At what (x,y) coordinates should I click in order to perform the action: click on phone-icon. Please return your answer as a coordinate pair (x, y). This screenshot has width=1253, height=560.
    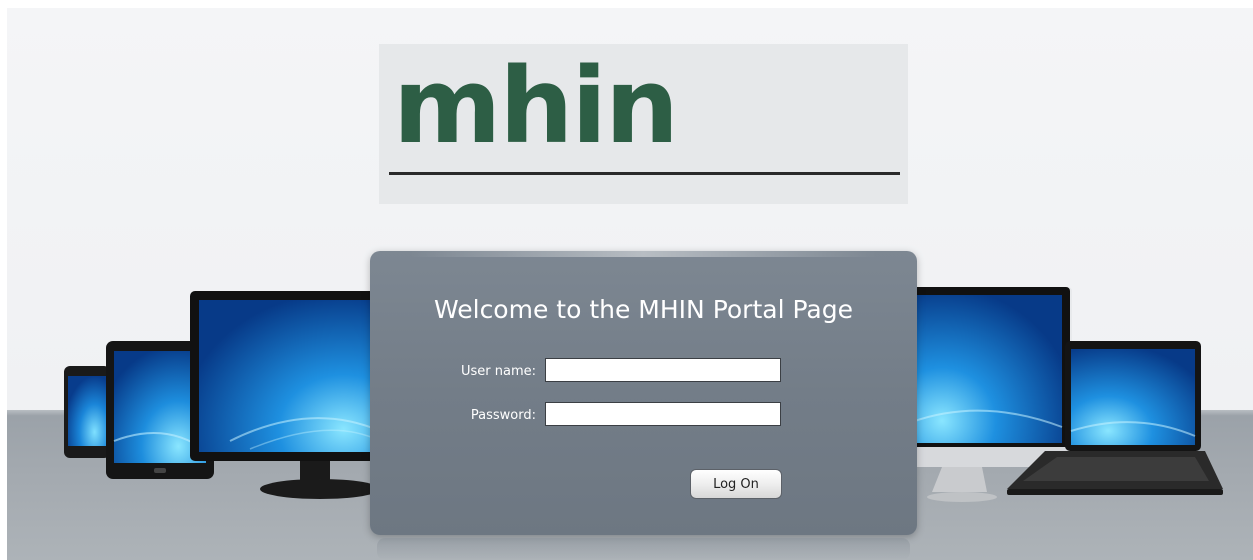
    Looking at the image, I should click on (87, 414).